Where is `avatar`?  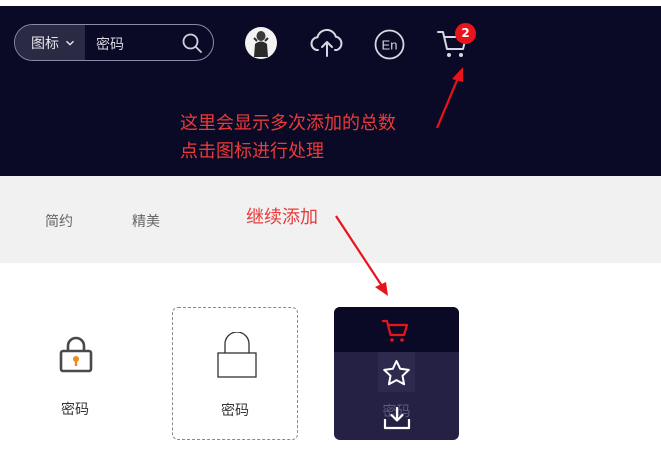 avatar is located at coordinates (261, 43).